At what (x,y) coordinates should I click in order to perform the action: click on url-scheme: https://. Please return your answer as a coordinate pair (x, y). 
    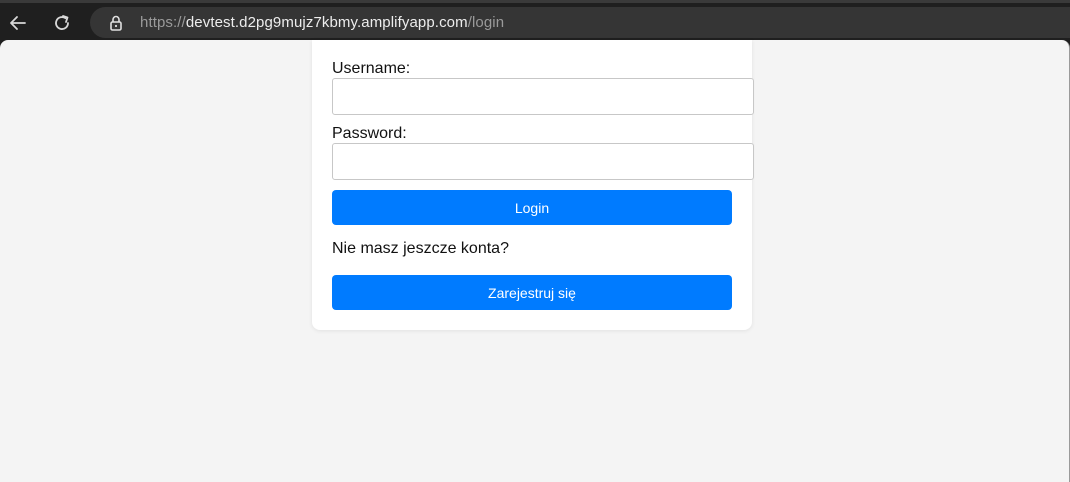
    Looking at the image, I should click on (163, 22).